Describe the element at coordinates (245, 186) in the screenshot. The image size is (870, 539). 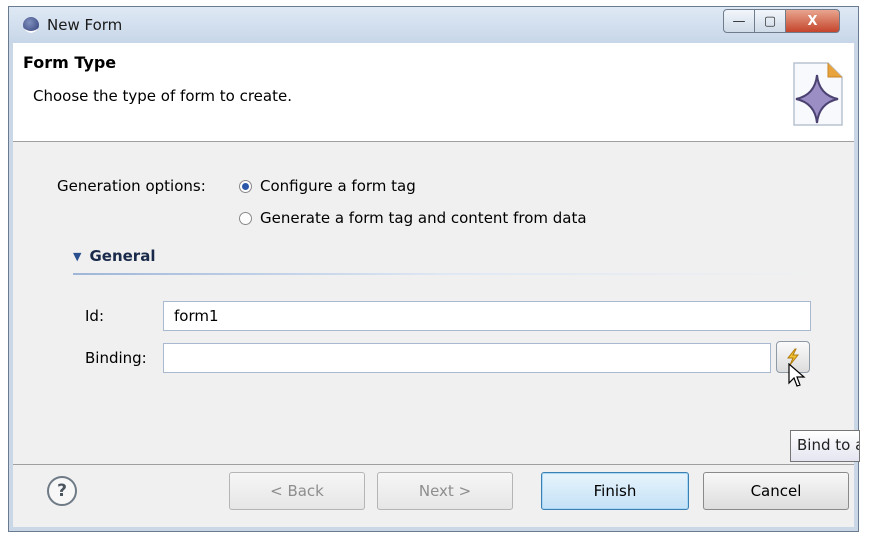
I see `radio-button-selected` at that location.